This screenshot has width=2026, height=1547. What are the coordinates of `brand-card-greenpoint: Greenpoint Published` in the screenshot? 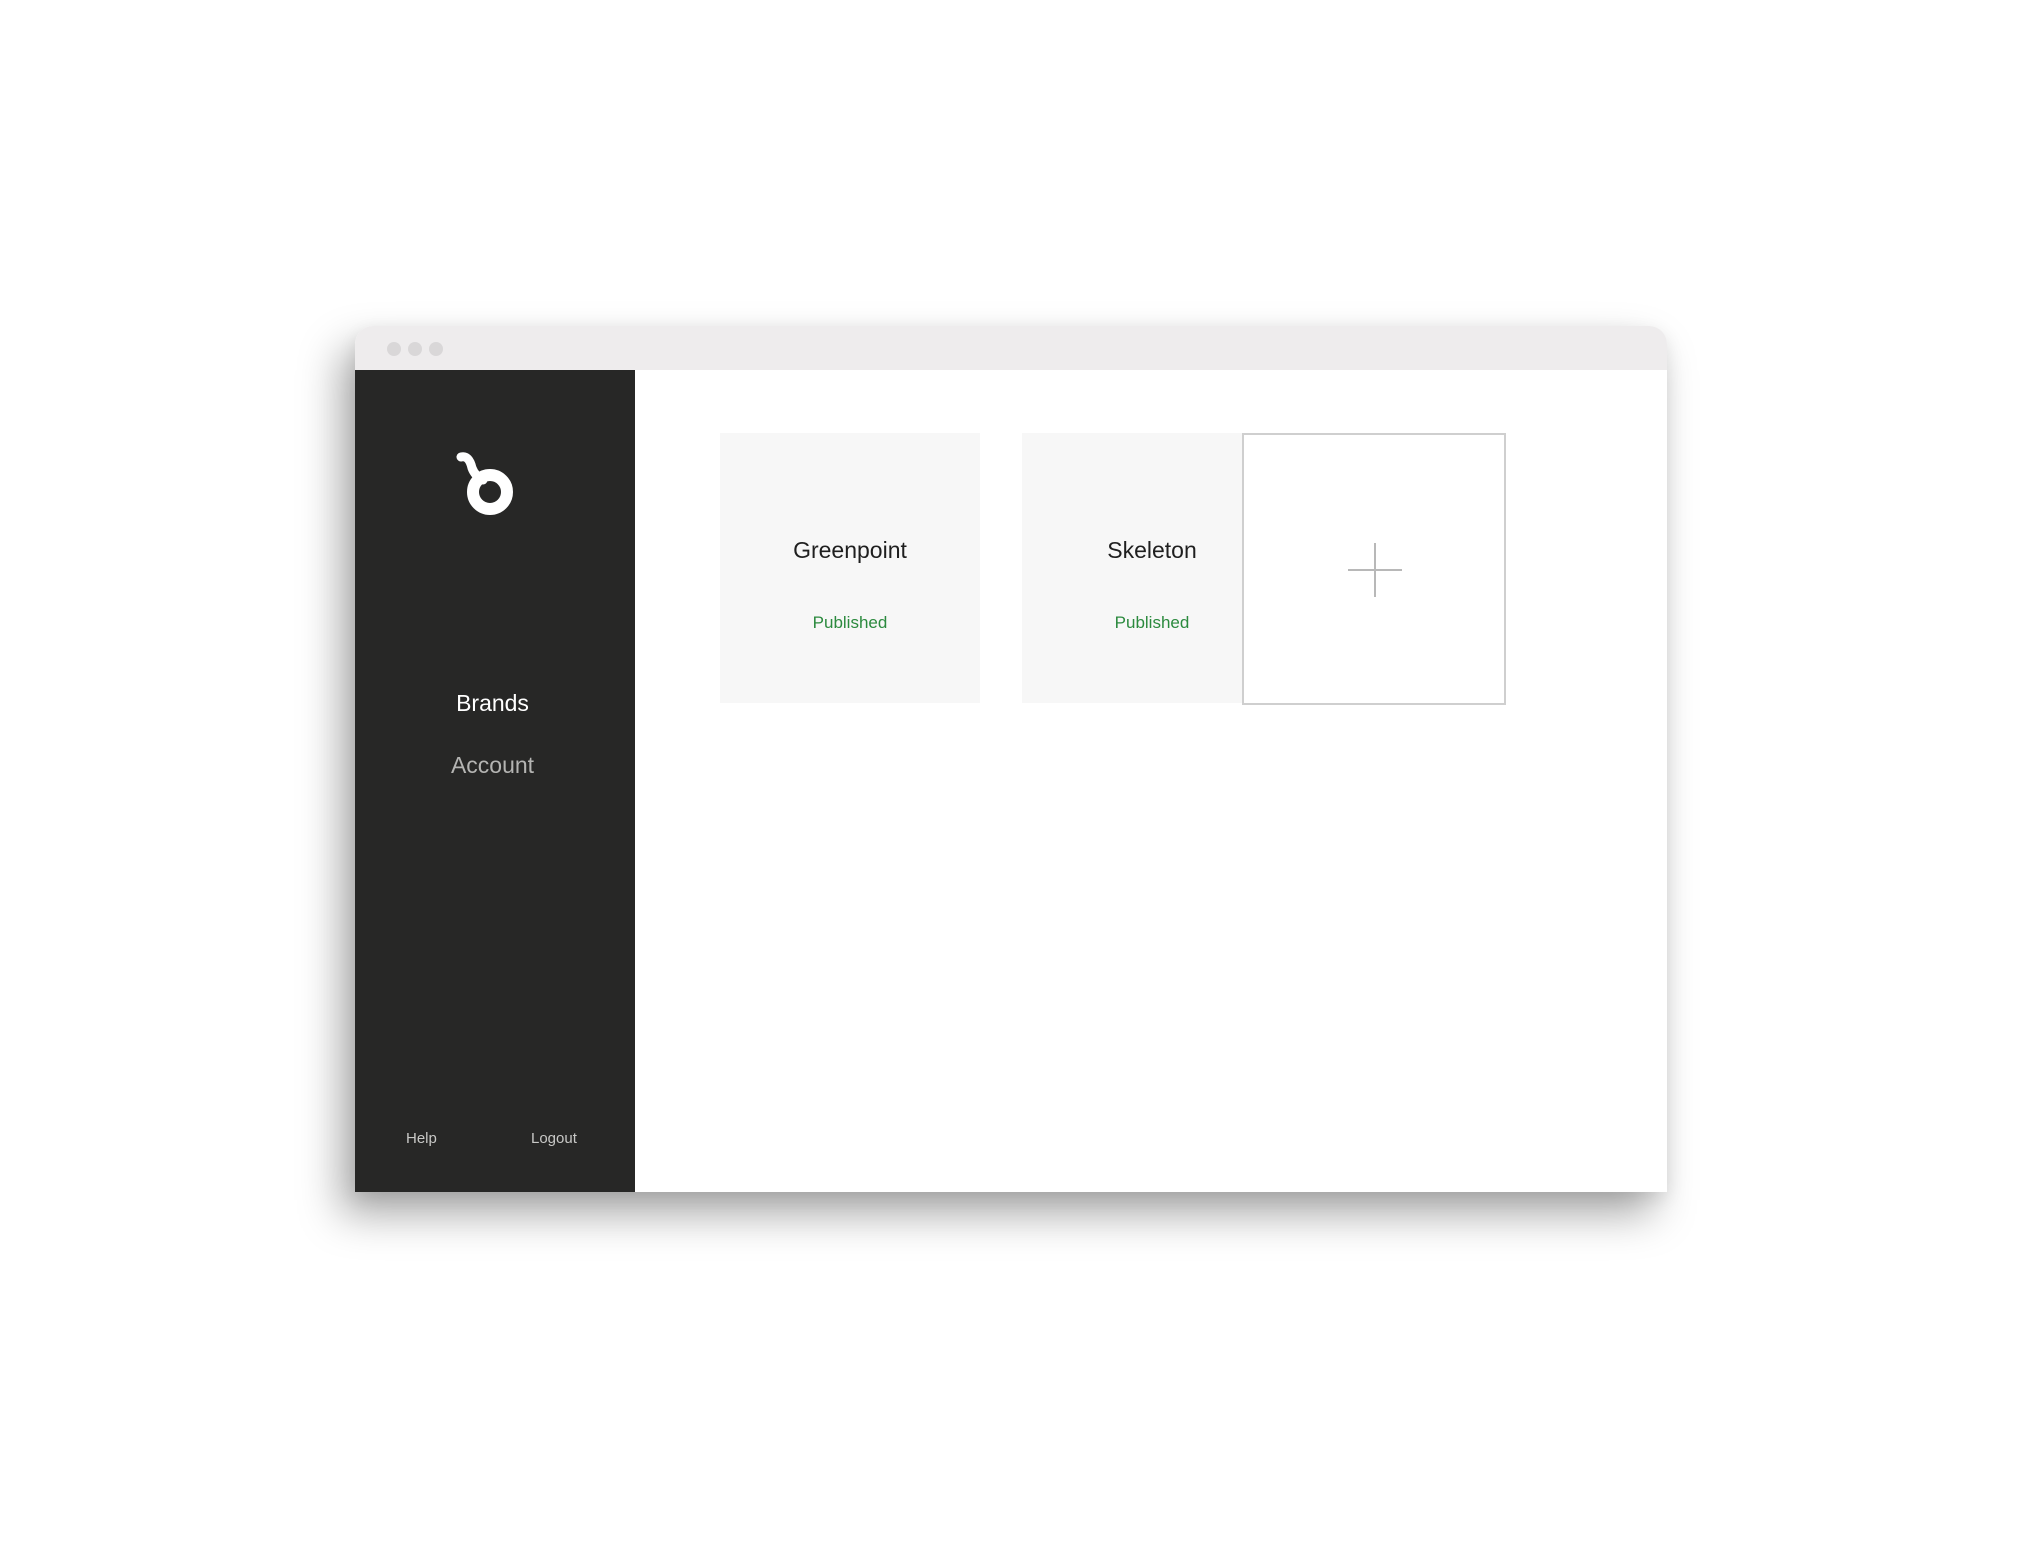 It's located at (850, 568).